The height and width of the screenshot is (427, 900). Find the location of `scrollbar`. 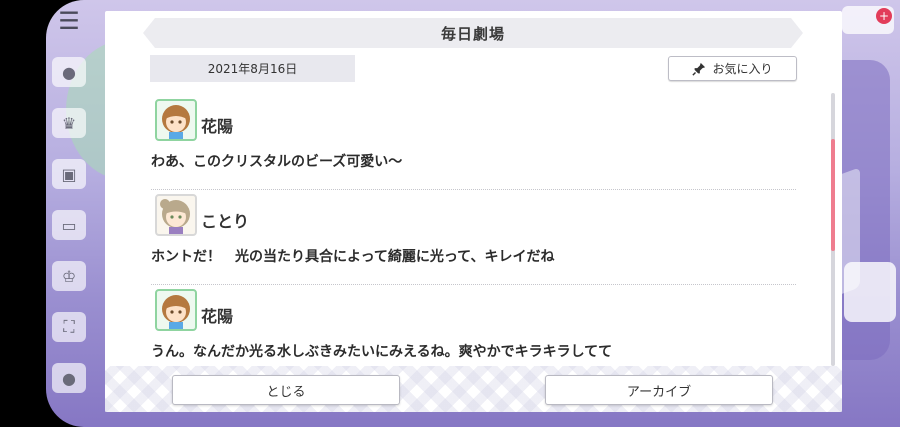

scrollbar is located at coordinates (833, 229).